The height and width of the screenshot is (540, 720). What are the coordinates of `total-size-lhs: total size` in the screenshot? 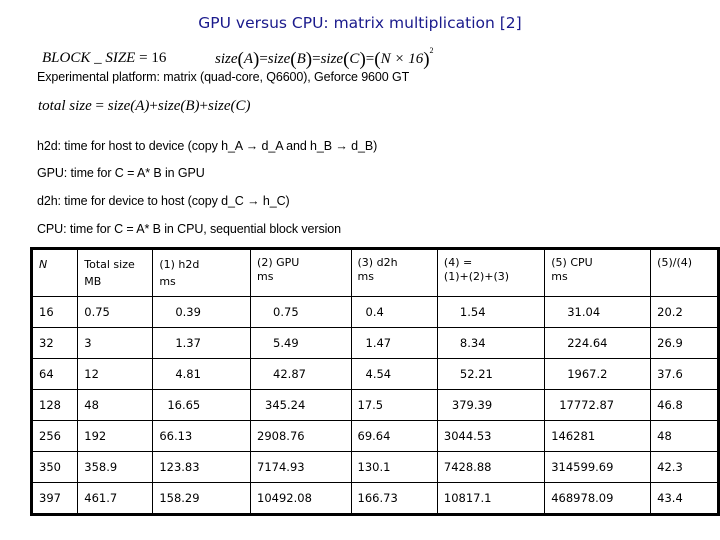 It's located at (65, 106).